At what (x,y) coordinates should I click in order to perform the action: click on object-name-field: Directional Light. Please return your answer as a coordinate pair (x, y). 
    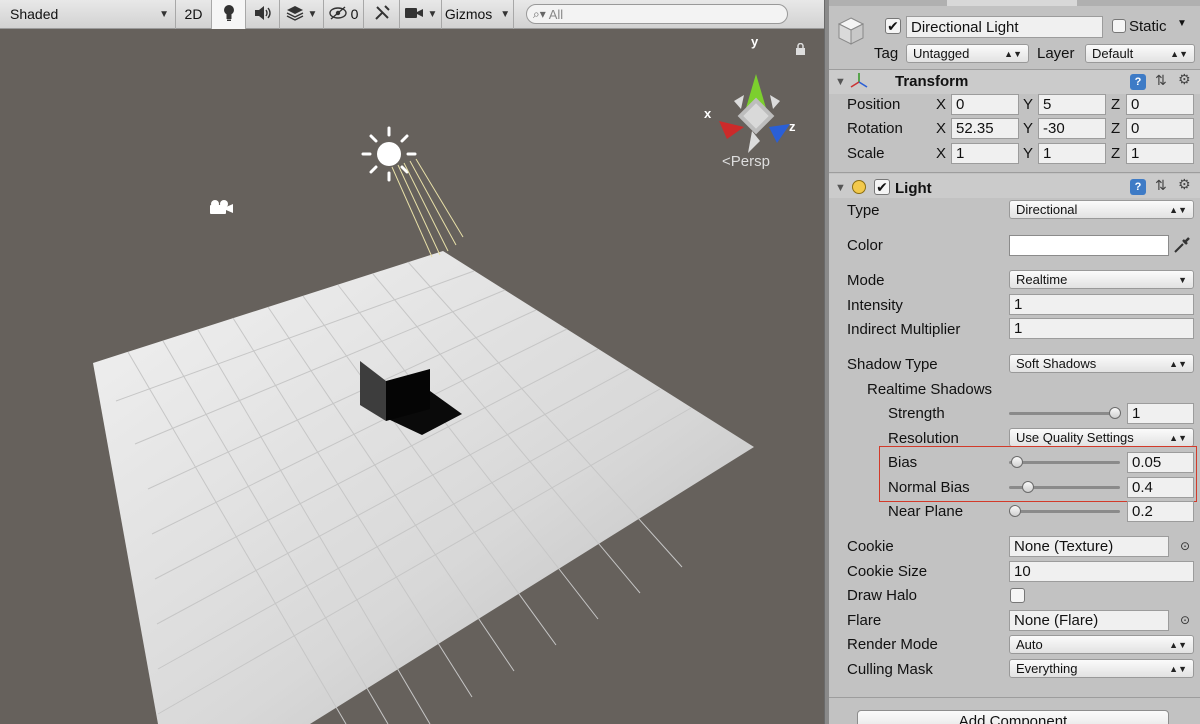
    Looking at the image, I should click on (1004, 27).